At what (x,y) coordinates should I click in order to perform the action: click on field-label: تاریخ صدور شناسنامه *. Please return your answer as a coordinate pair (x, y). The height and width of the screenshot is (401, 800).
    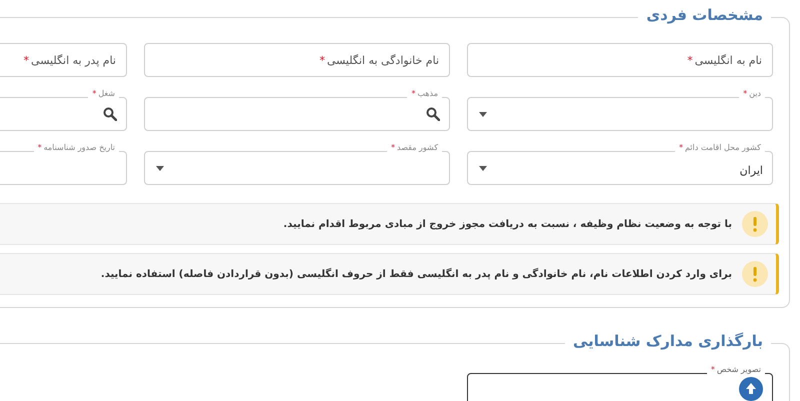
    Looking at the image, I should click on (76, 147).